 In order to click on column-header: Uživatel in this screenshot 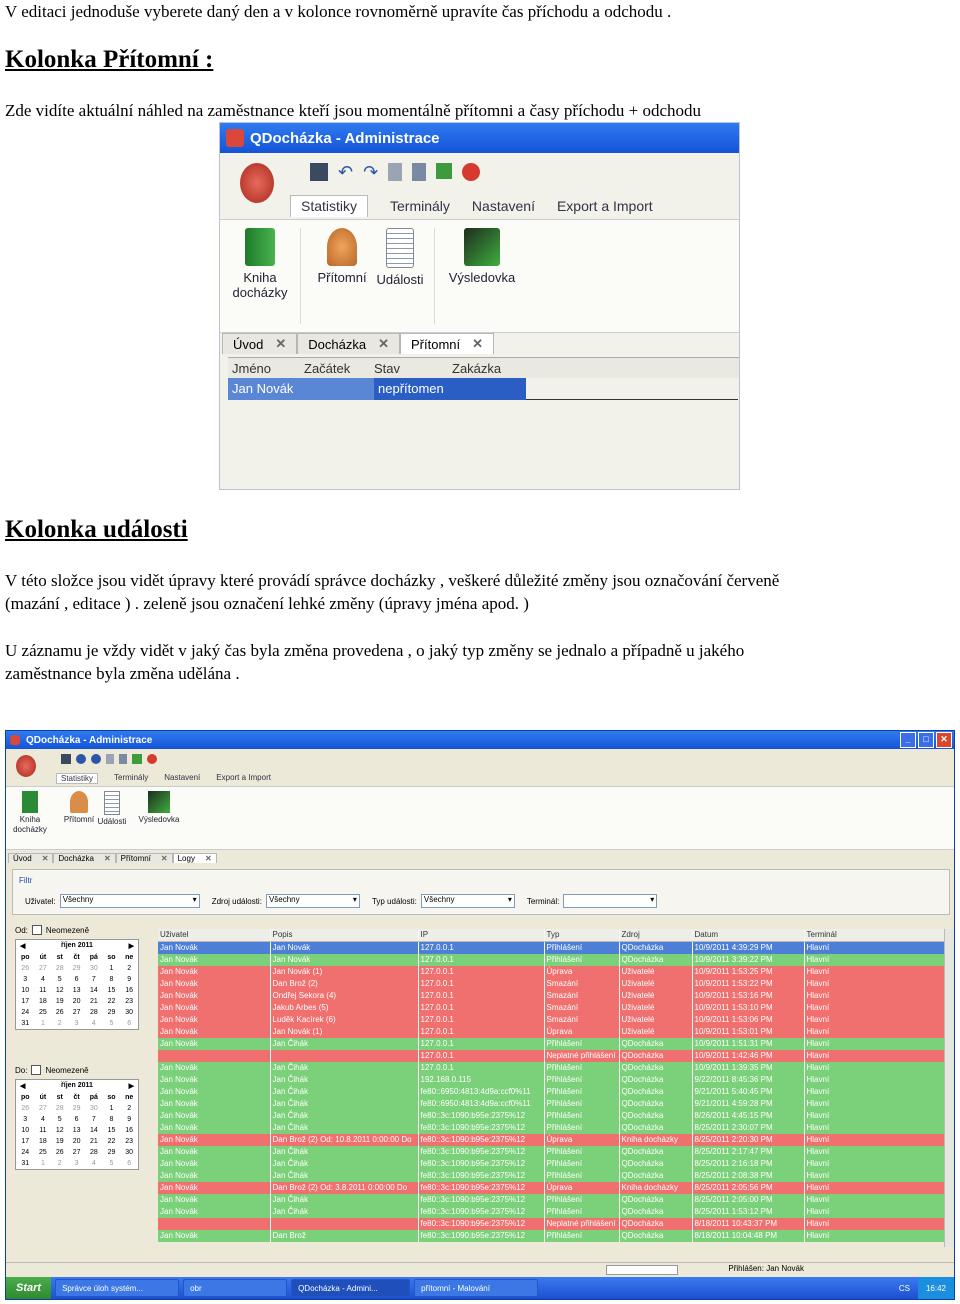, I will do `click(214, 935)`.